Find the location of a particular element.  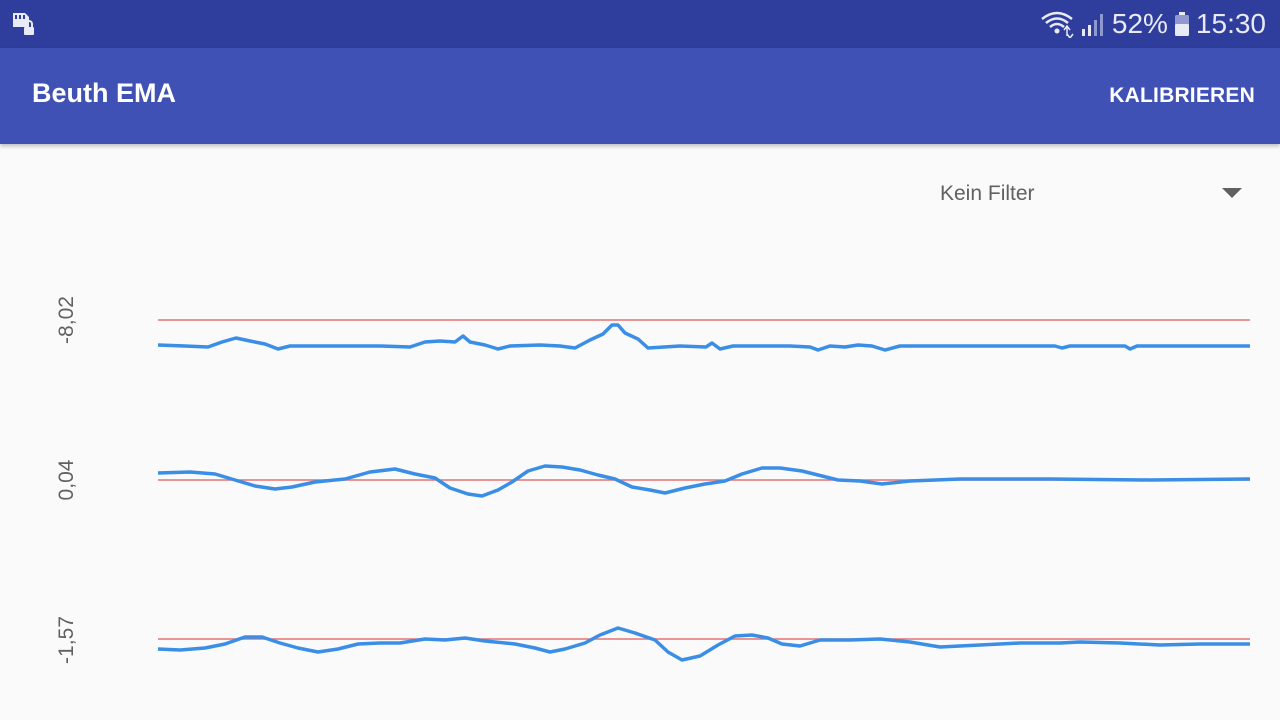

graph-2-signal-line is located at coordinates (704, 481).